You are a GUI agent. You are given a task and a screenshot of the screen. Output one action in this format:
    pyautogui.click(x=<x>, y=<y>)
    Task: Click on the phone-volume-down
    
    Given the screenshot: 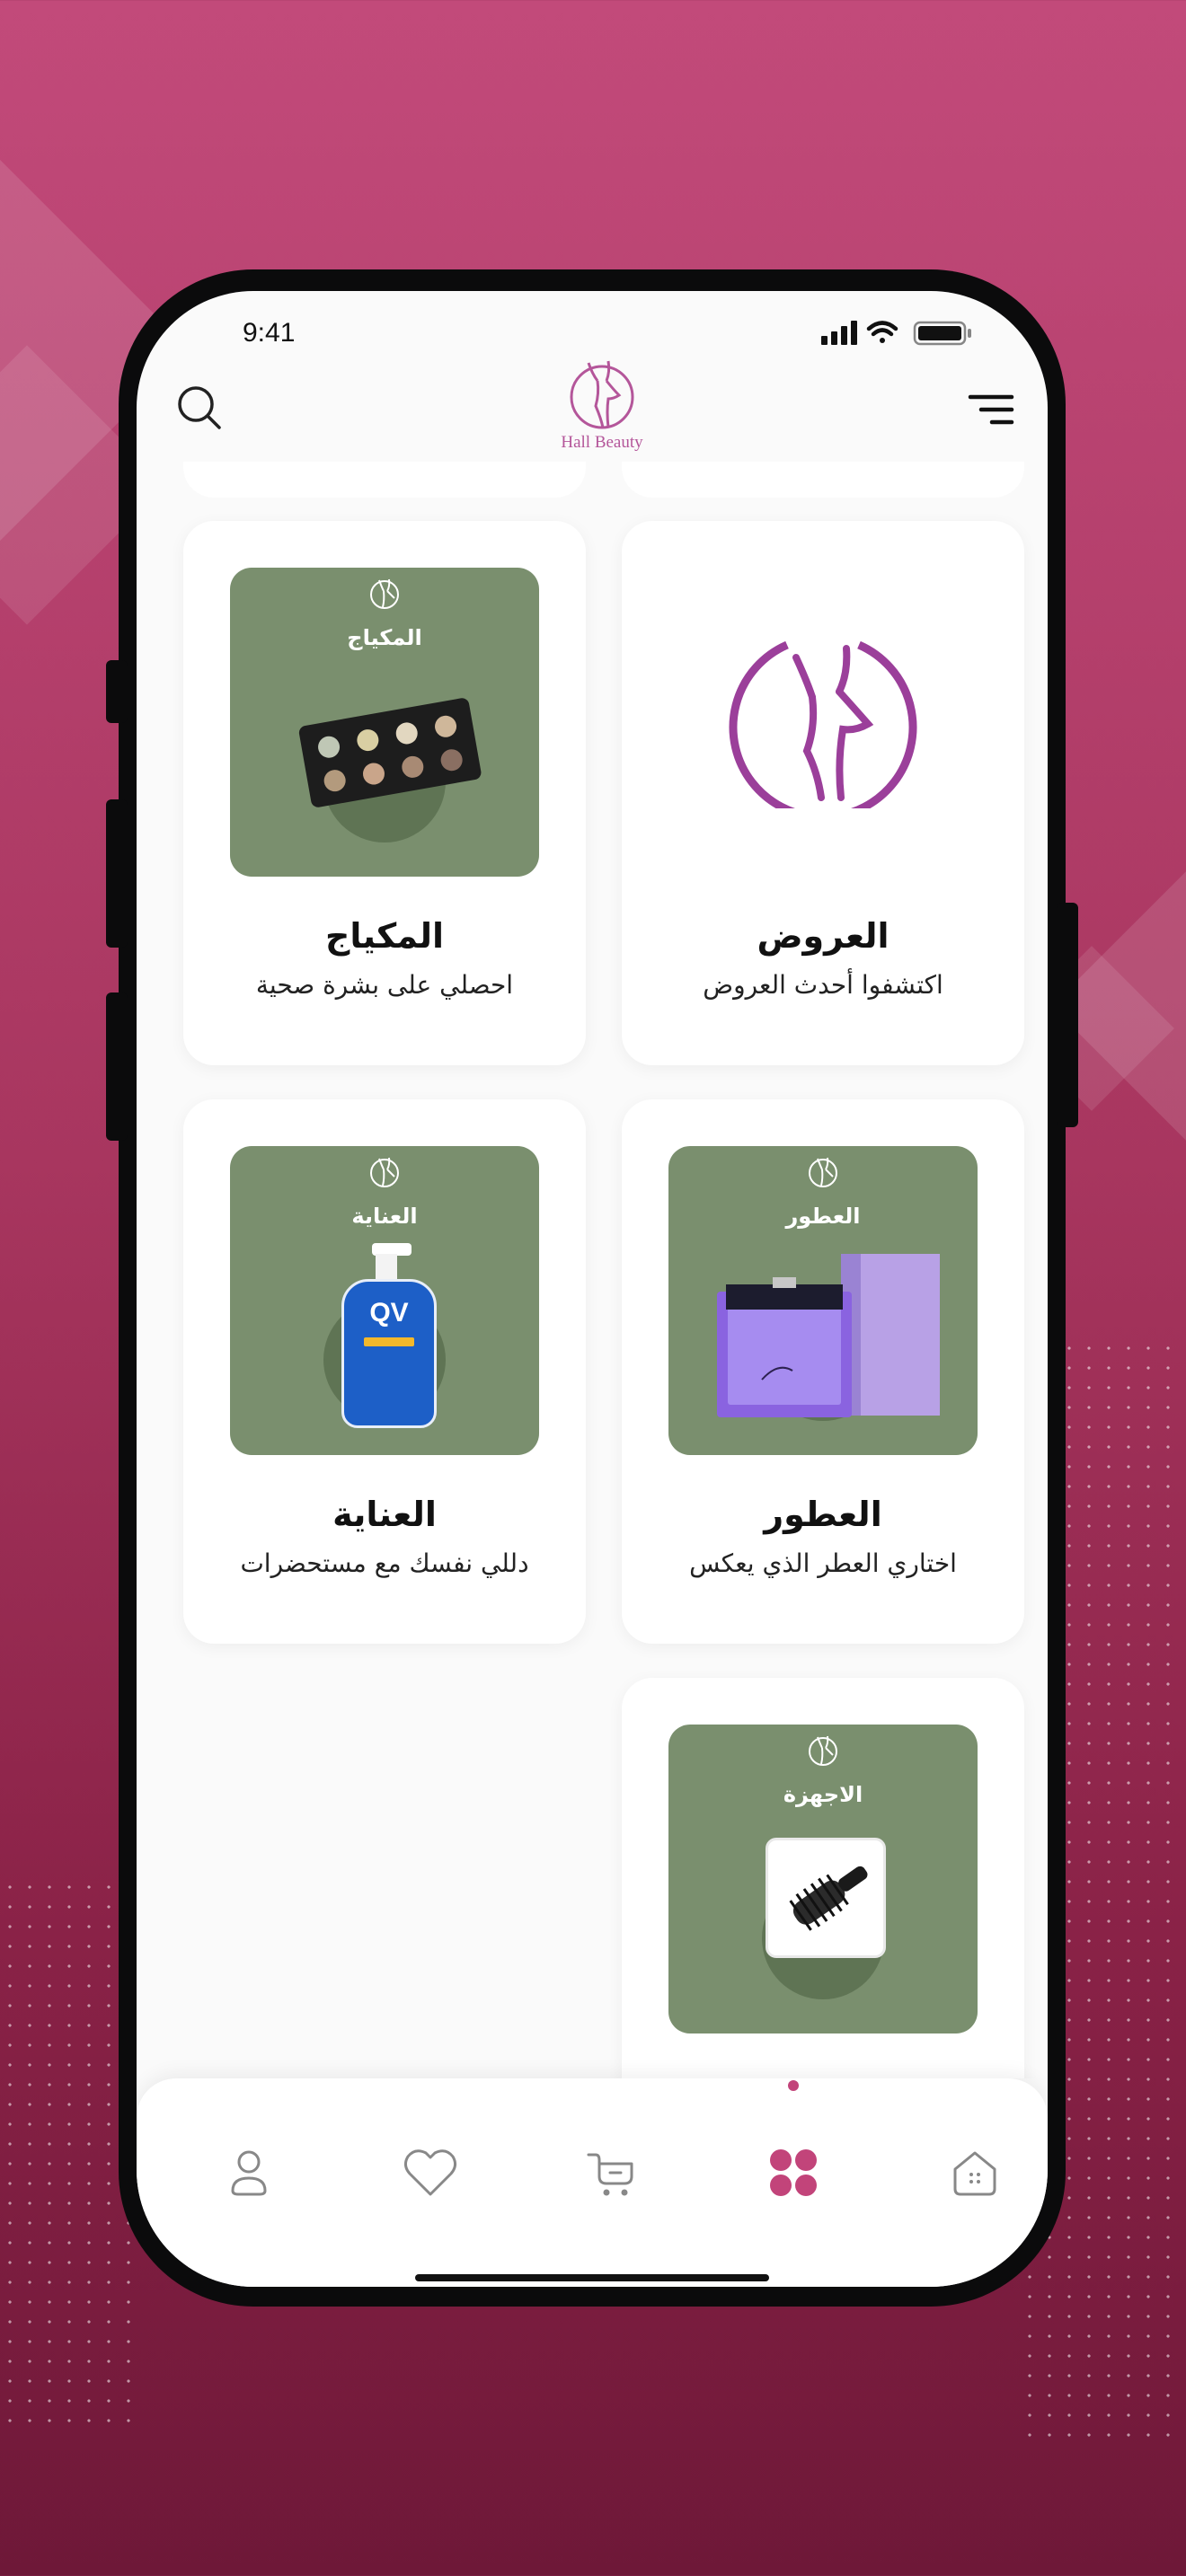 What is the action you would take?
    pyautogui.click(x=117, y=1066)
    